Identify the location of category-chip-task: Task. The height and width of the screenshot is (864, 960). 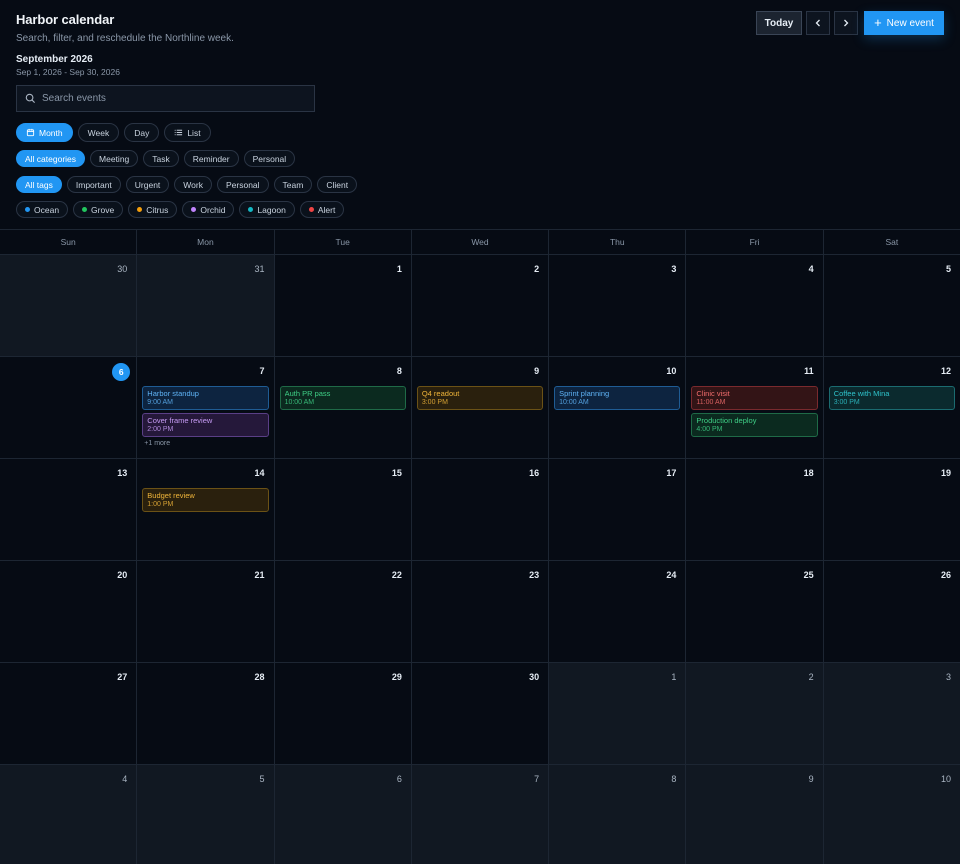
(161, 158).